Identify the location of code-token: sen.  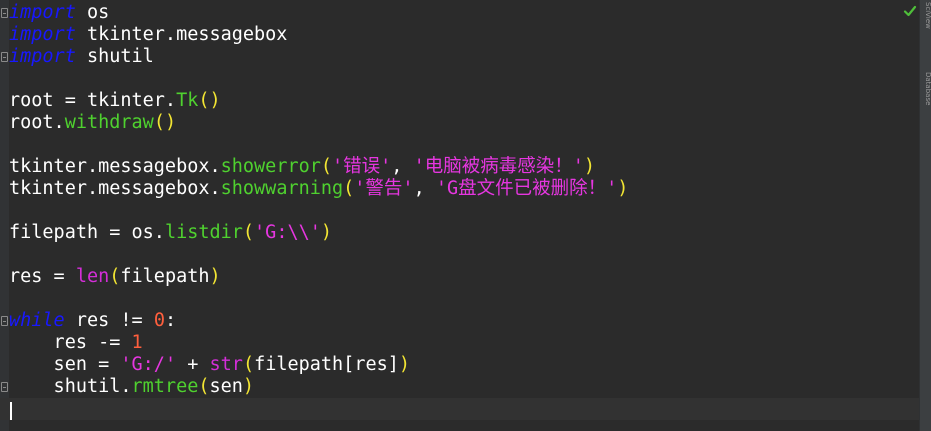
(226, 386).